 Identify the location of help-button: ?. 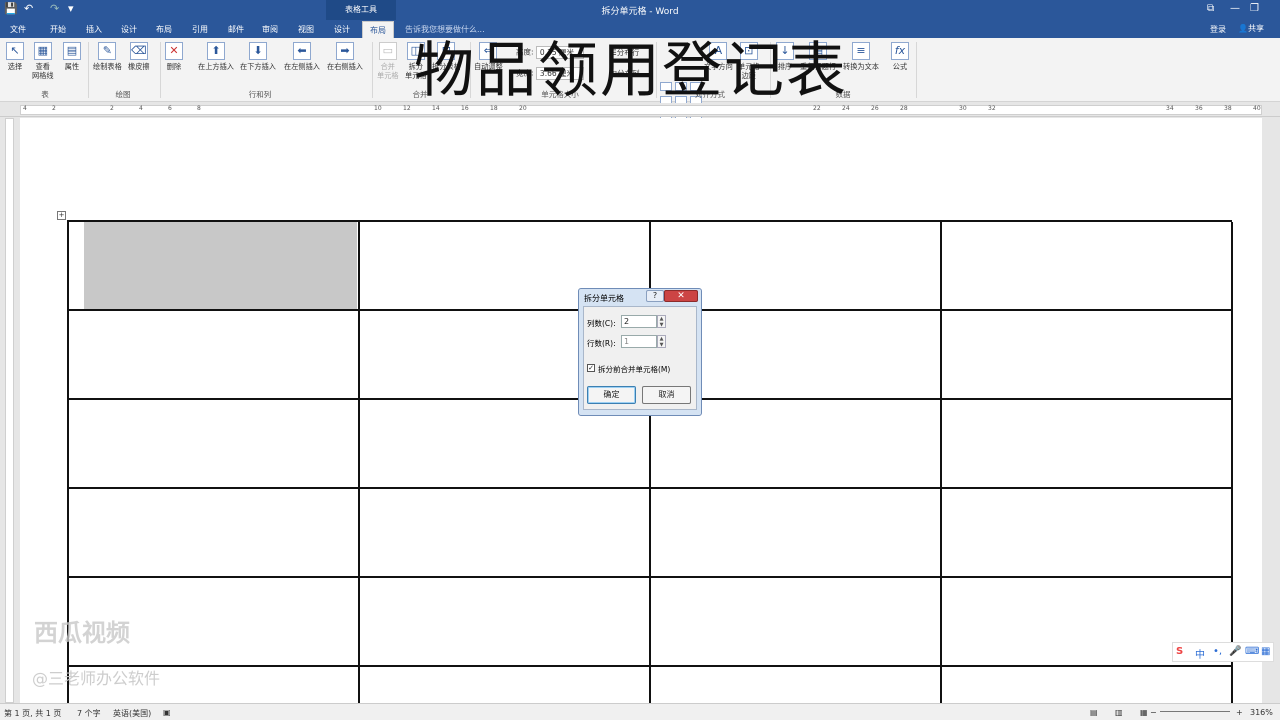
(655, 296).